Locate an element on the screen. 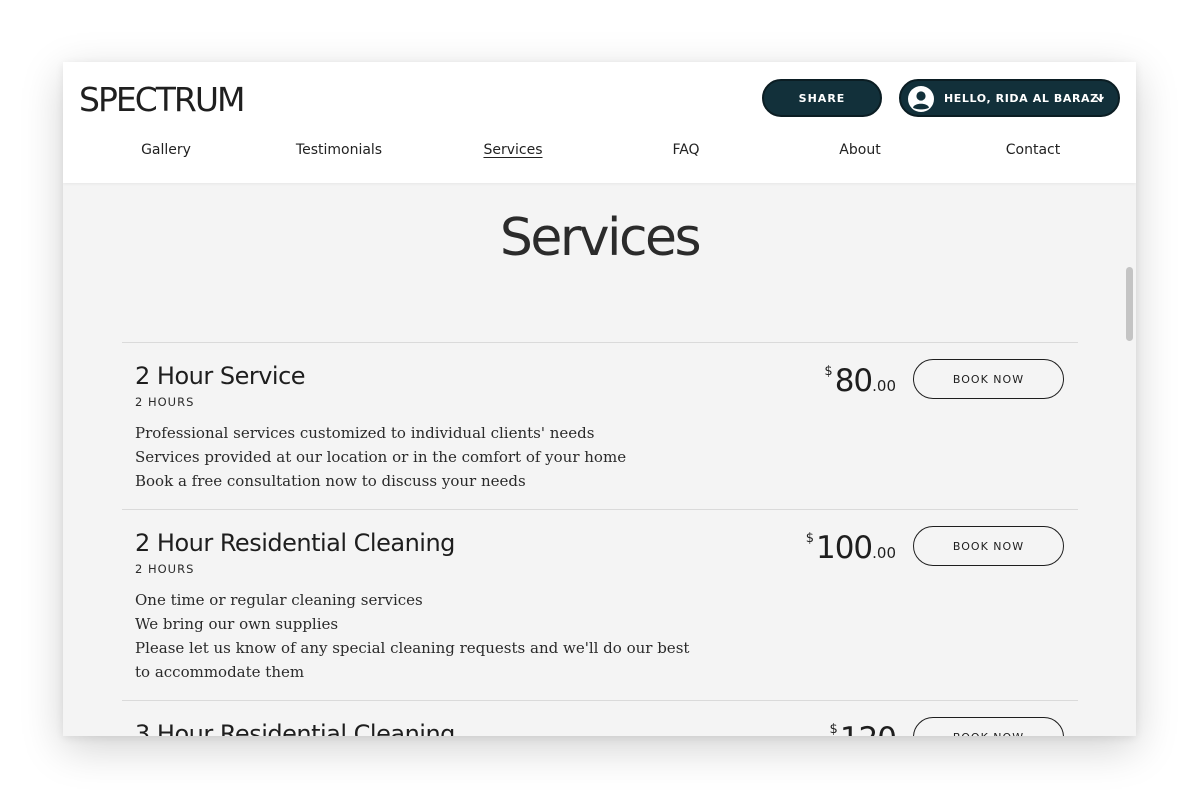 Image resolution: width=1200 pixels, height=800 pixels. scrollbar-thumb is located at coordinates (1129, 304).